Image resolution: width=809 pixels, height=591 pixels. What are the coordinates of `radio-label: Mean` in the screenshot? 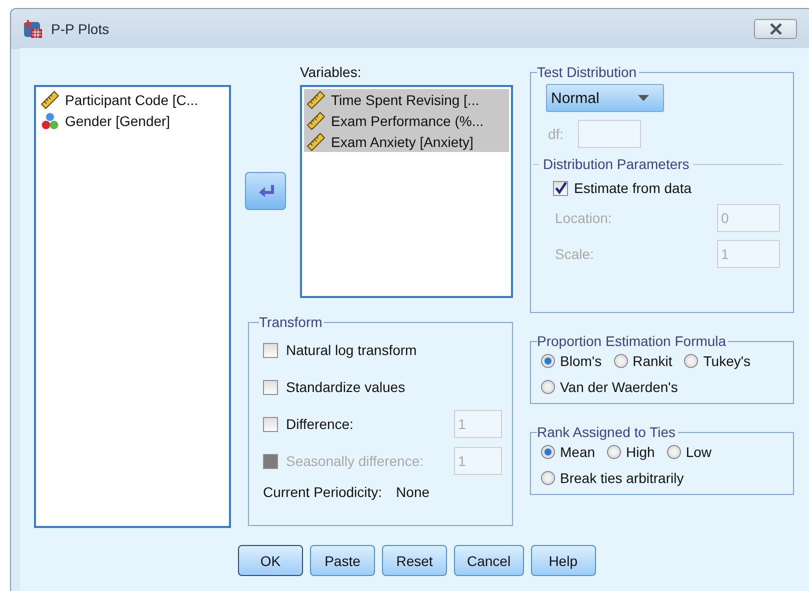 It's located at (578, 452).